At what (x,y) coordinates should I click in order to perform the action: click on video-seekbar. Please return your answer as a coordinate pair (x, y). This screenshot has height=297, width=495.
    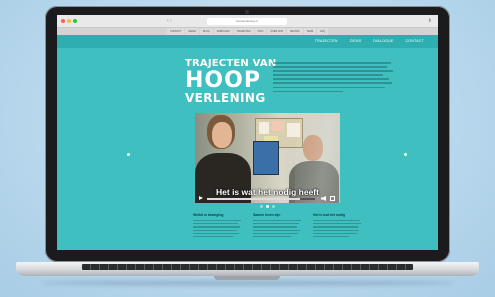
    Looking at the image, I should click on (261, 199).